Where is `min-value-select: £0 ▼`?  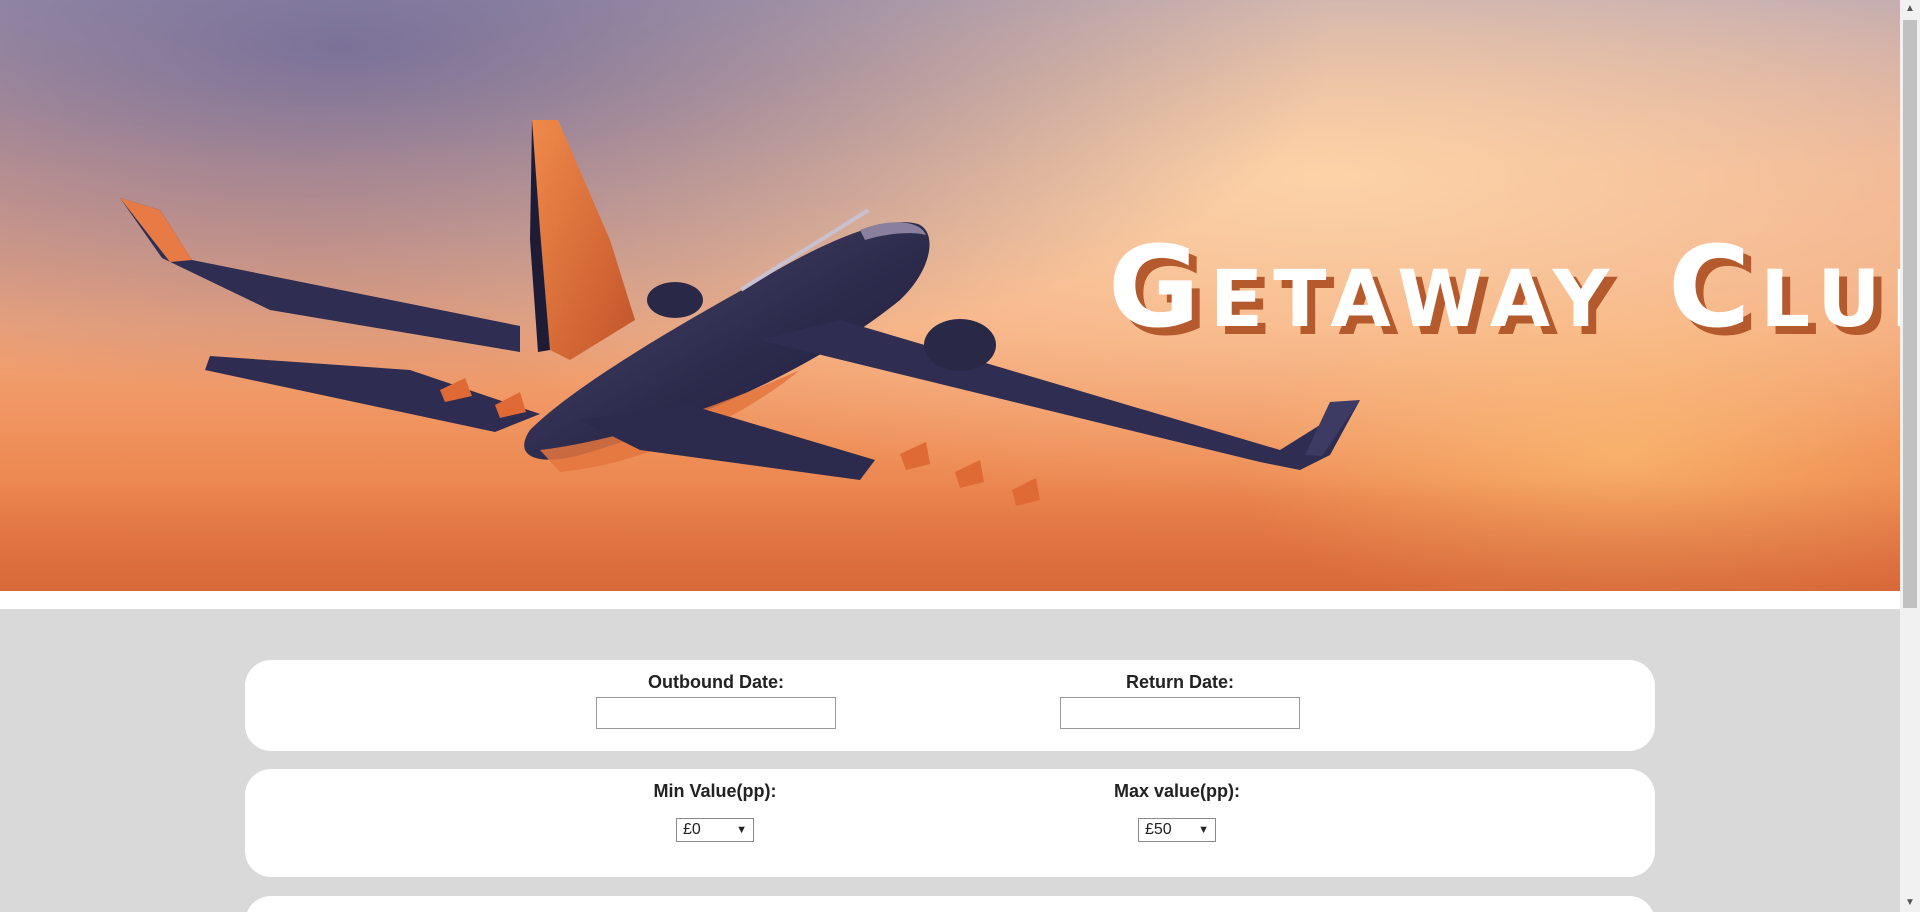 min-value-select: £0 ▼ is located at coordinates (715, 830).